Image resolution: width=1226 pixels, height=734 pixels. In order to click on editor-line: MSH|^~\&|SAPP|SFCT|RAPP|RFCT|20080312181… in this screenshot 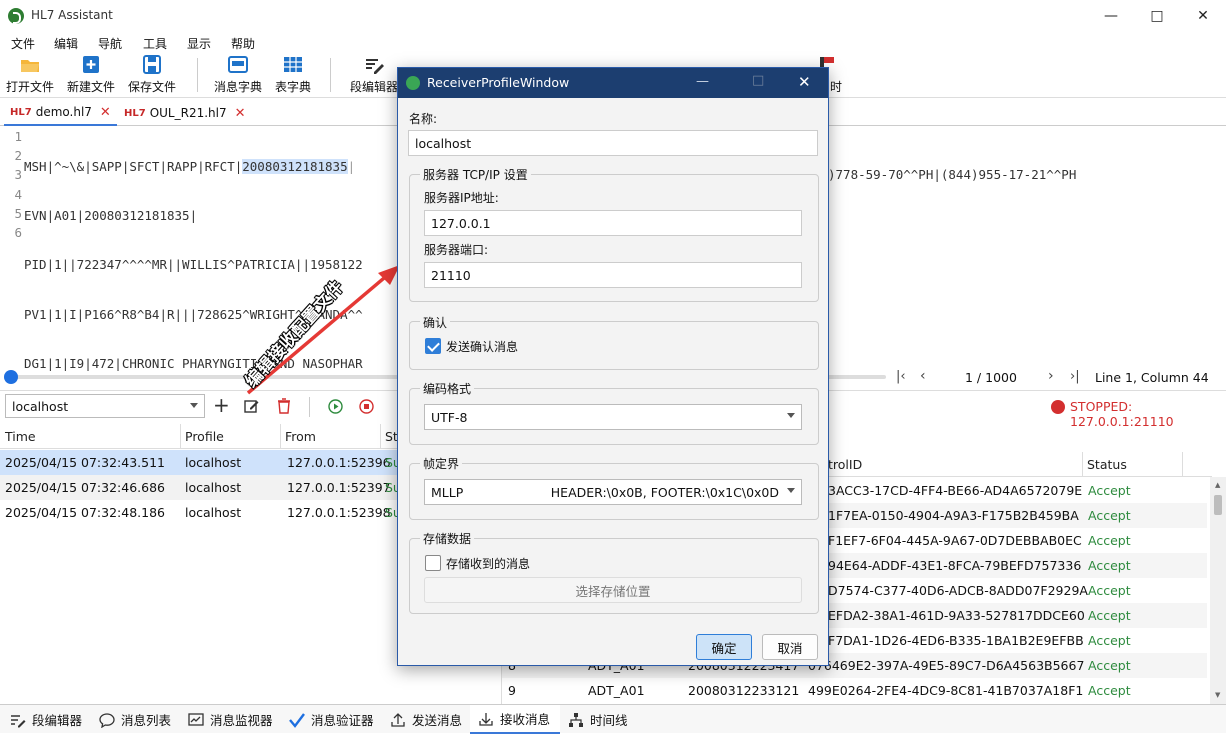, I will do `click(190, 166)`.